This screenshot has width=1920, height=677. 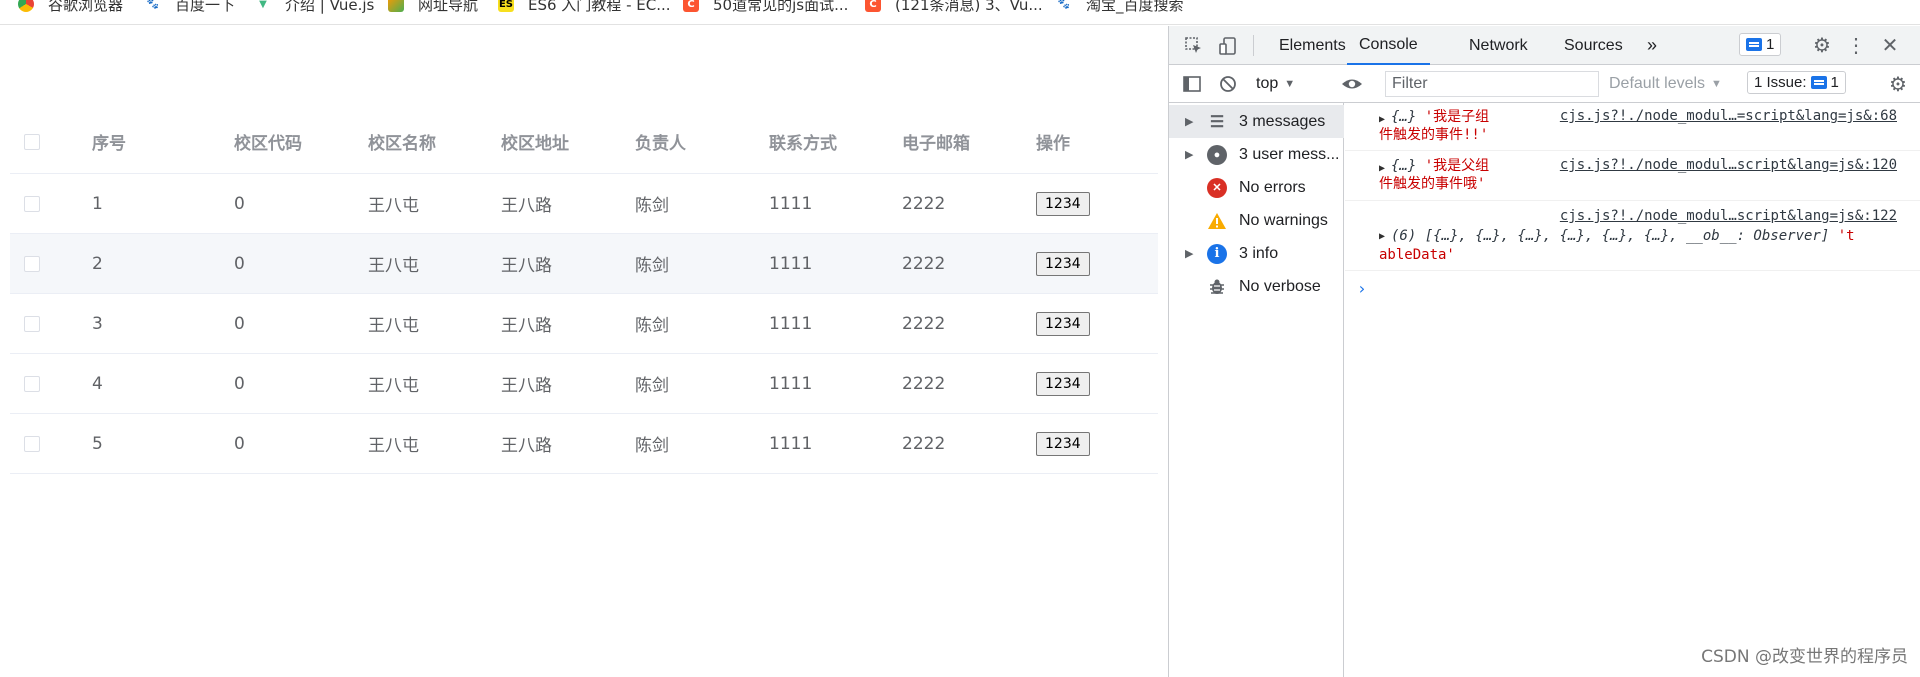 What do you see at coordinates (1652, 45) in the screenshot?
I see `more-tabs-button: »` at bounding box center [1652, 45].